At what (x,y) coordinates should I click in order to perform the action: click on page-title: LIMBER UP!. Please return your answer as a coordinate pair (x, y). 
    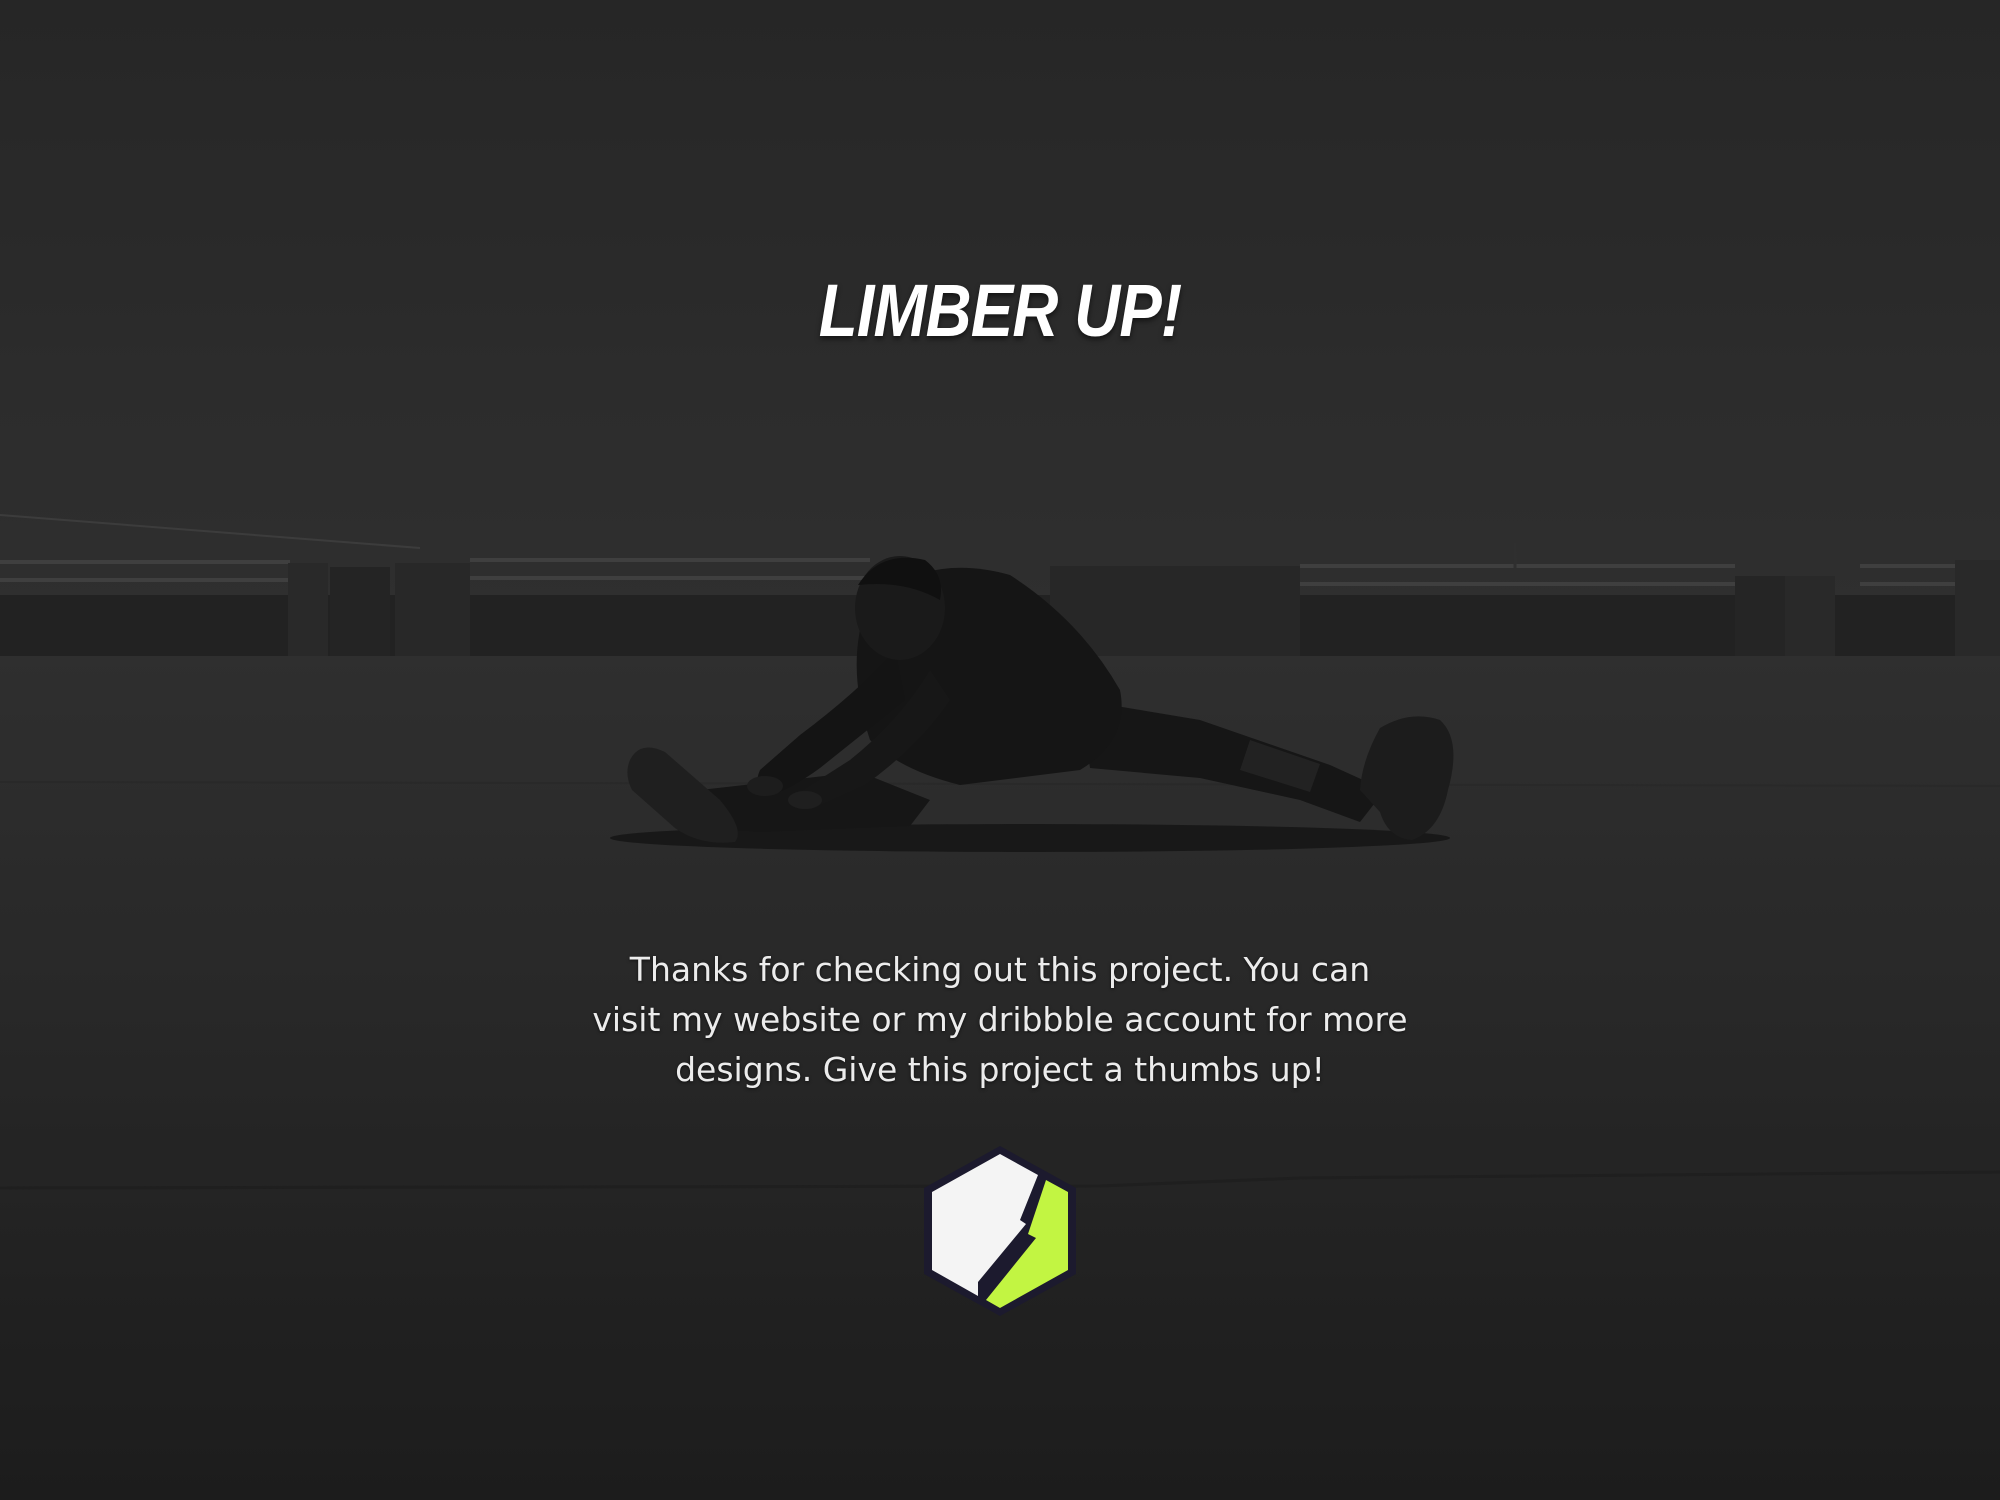
    Looking at the image, I should click on (1000, 310).